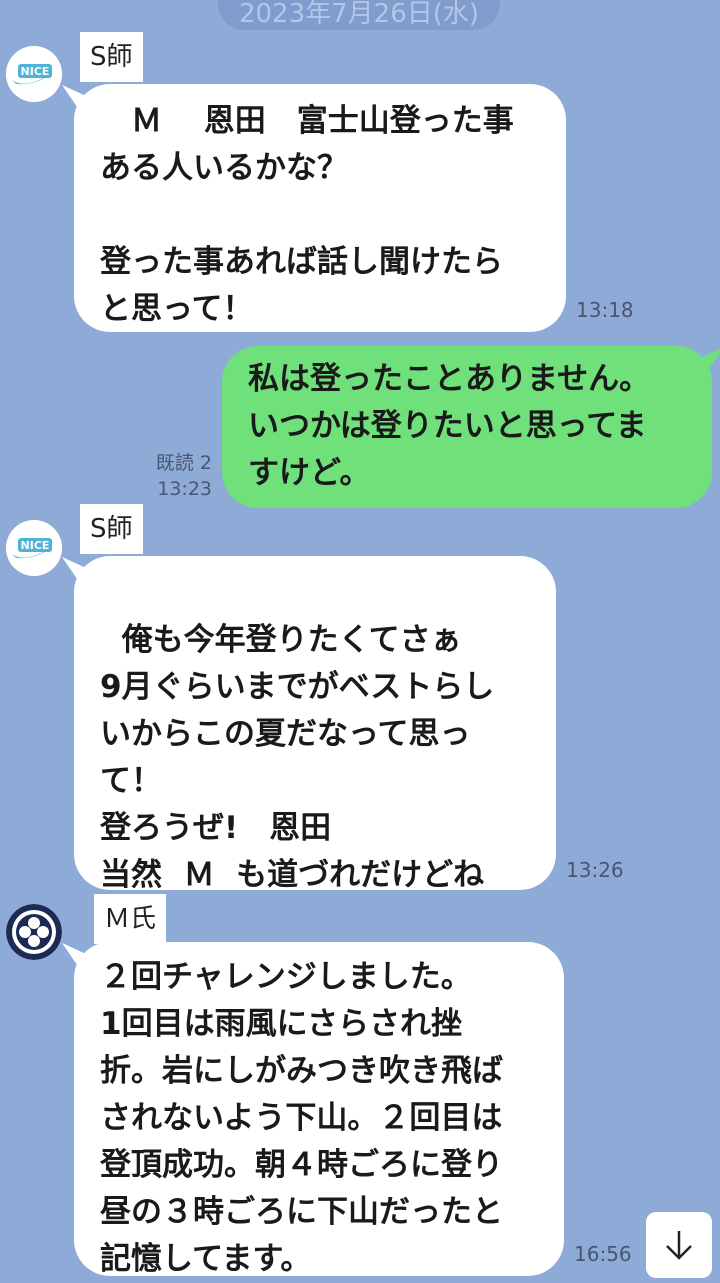 This screenshot has width=720, height=1283. I want to click on date-label: 2023年7月26日(水), so click(359, 14).